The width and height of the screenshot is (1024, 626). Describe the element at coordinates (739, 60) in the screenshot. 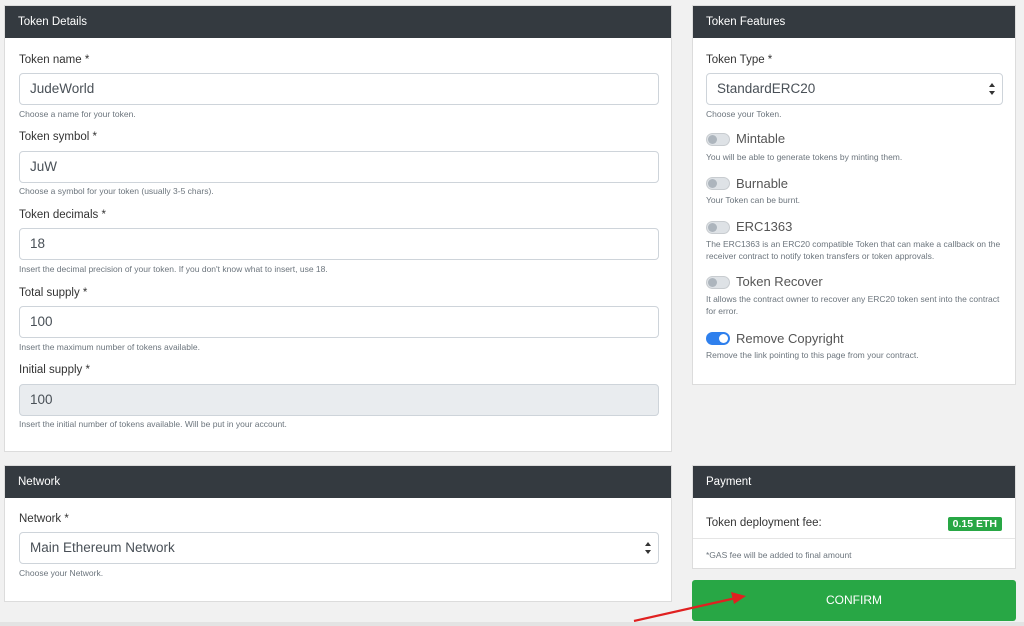

I see `token-type-label: Token Type *` at that location.